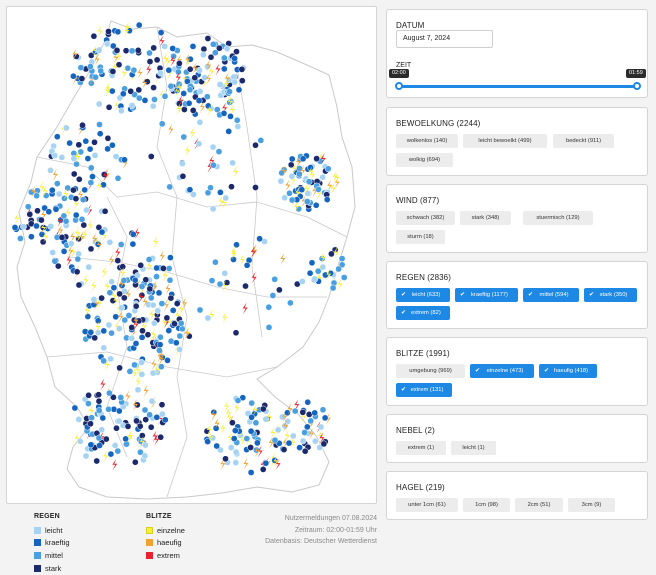 The height and width of the screenshot is (575, 656). What do you see at coordinates (568, 371) in the screenshot?
I see `chip-blitze-haeufig: ✔ haeufig (418)` at bounding box center [568, 371].